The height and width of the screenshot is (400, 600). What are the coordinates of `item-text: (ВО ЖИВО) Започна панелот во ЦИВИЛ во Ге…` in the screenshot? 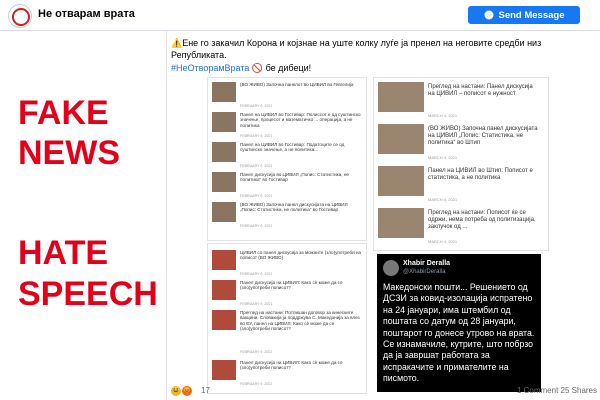 It's located at (297, 84).